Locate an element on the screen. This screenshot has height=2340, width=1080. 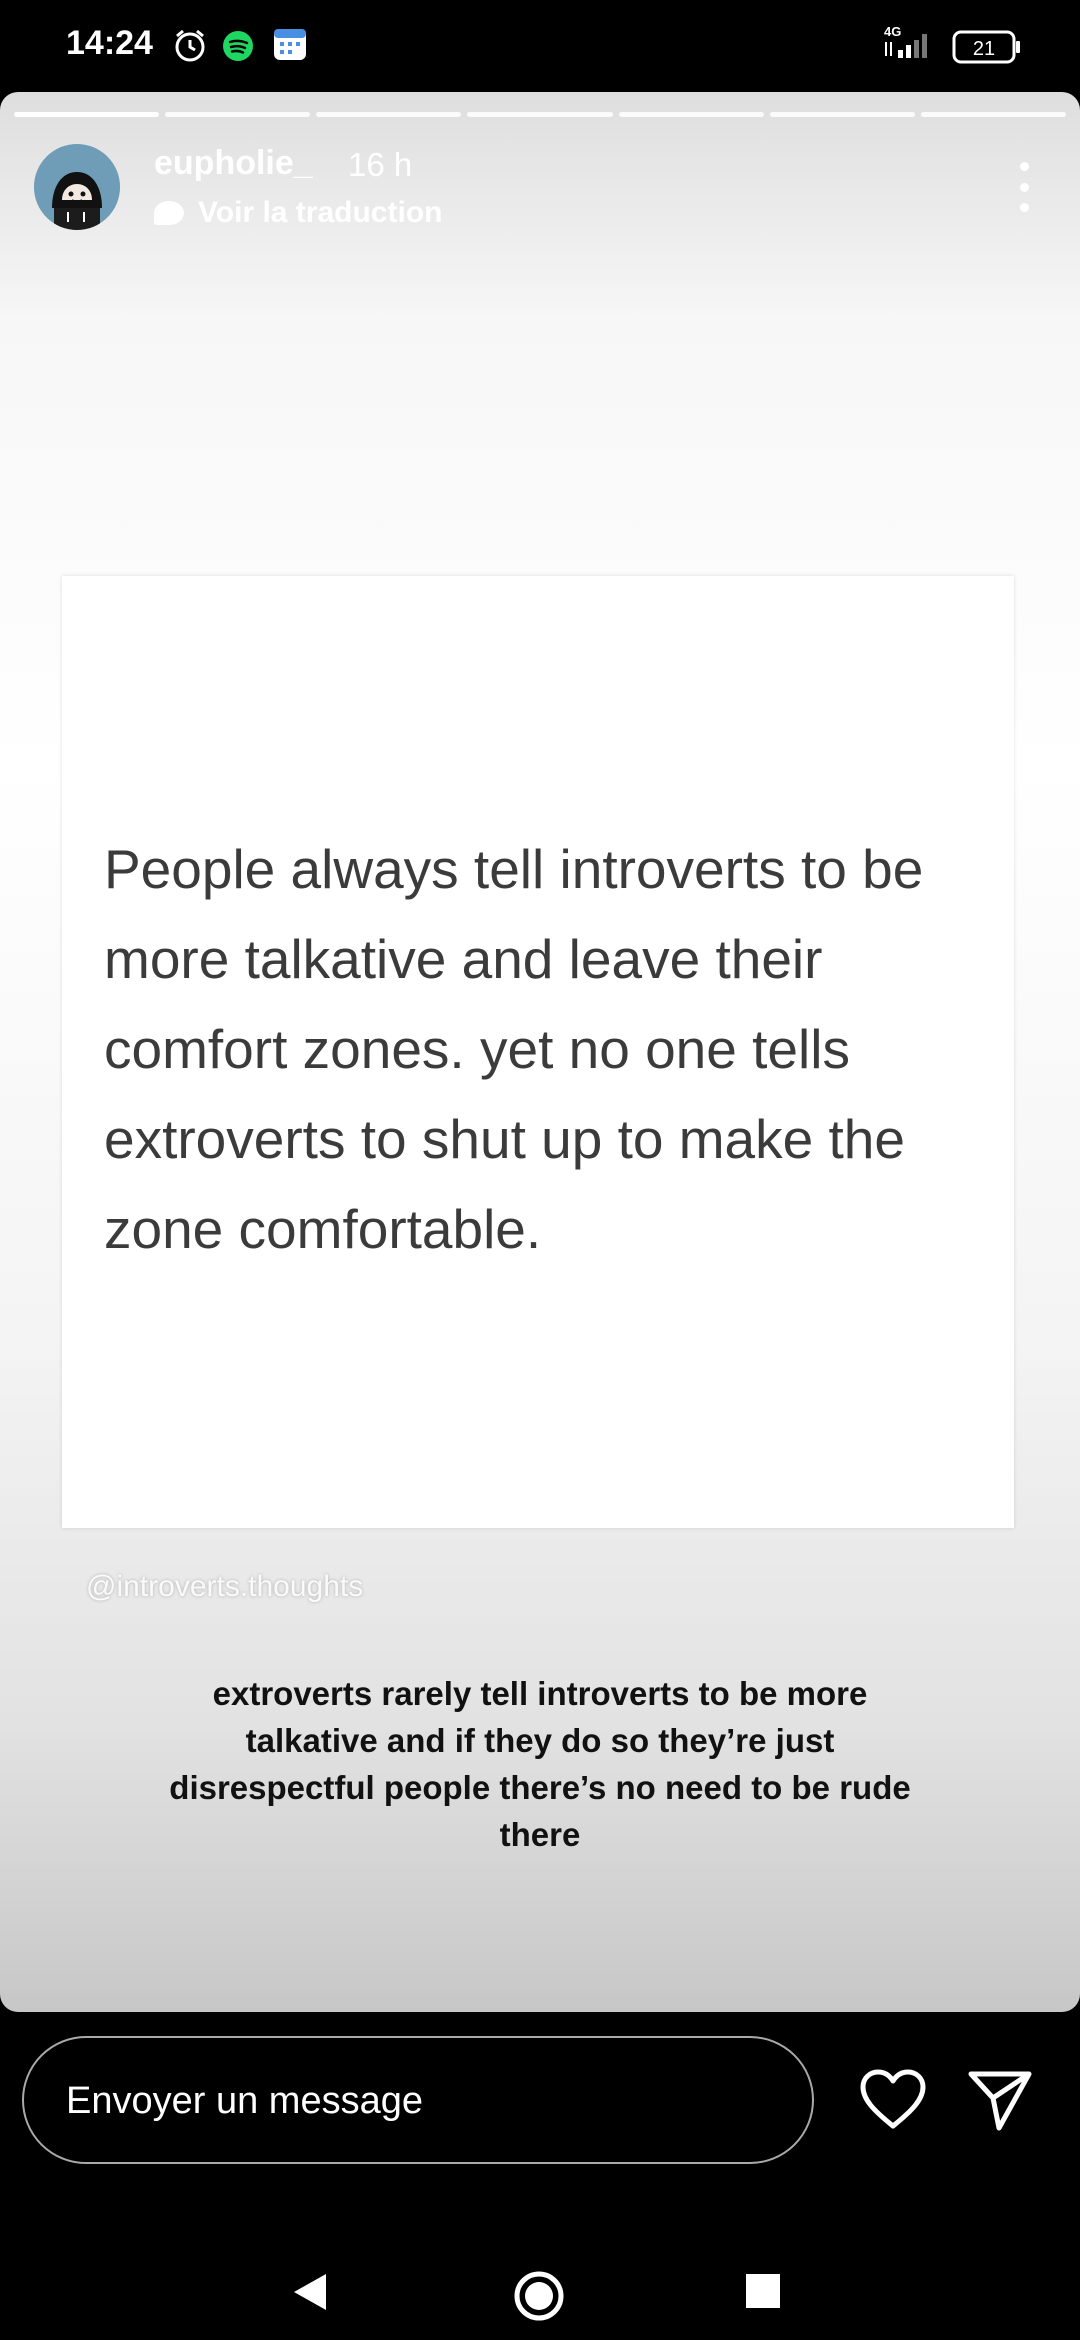
system-navbar is located at coordinates (540, 2270).